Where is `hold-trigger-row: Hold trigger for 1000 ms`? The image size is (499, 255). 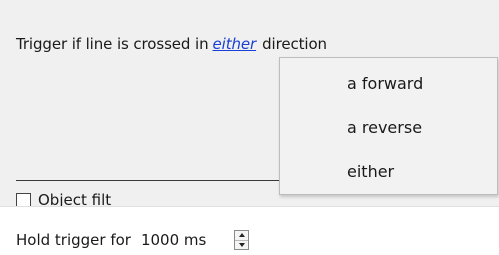
hold-trigger-row: Hold trigger for 1000 ms is located at coordinates (133, 240).